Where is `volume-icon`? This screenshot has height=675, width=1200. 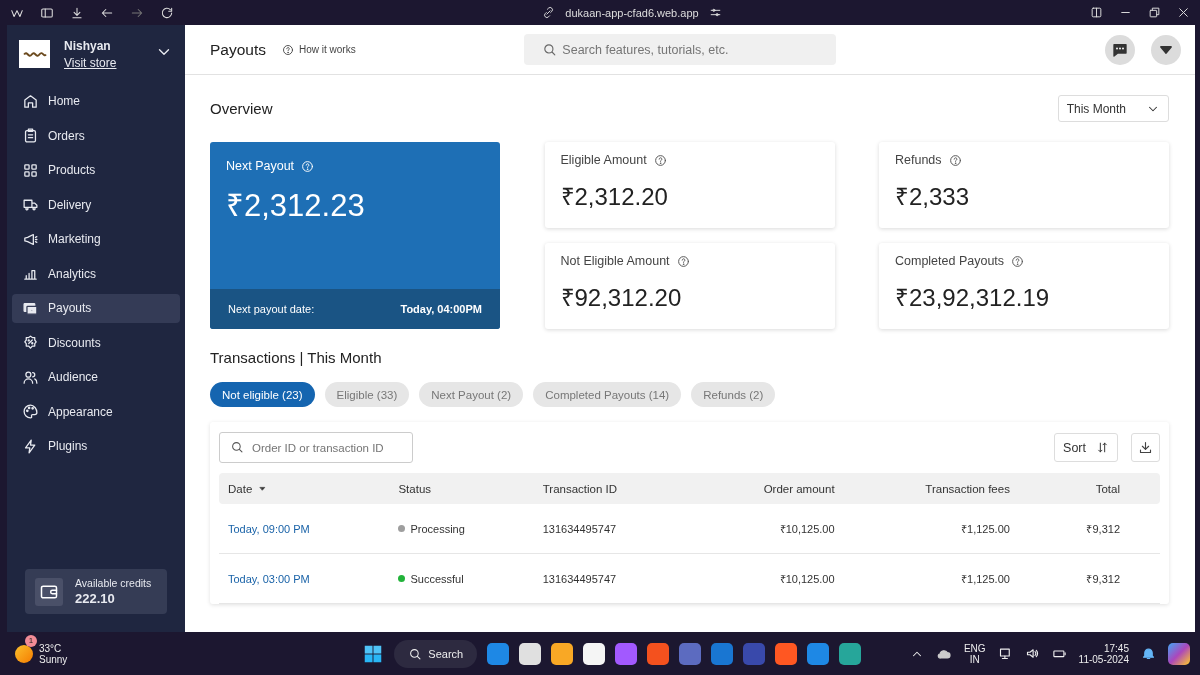 volume-icon is located at coordinates (1032, 653).